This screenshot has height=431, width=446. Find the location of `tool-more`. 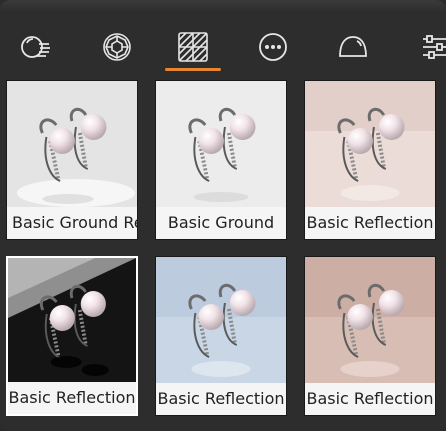

tool-more is located at coordinates (273, 47).